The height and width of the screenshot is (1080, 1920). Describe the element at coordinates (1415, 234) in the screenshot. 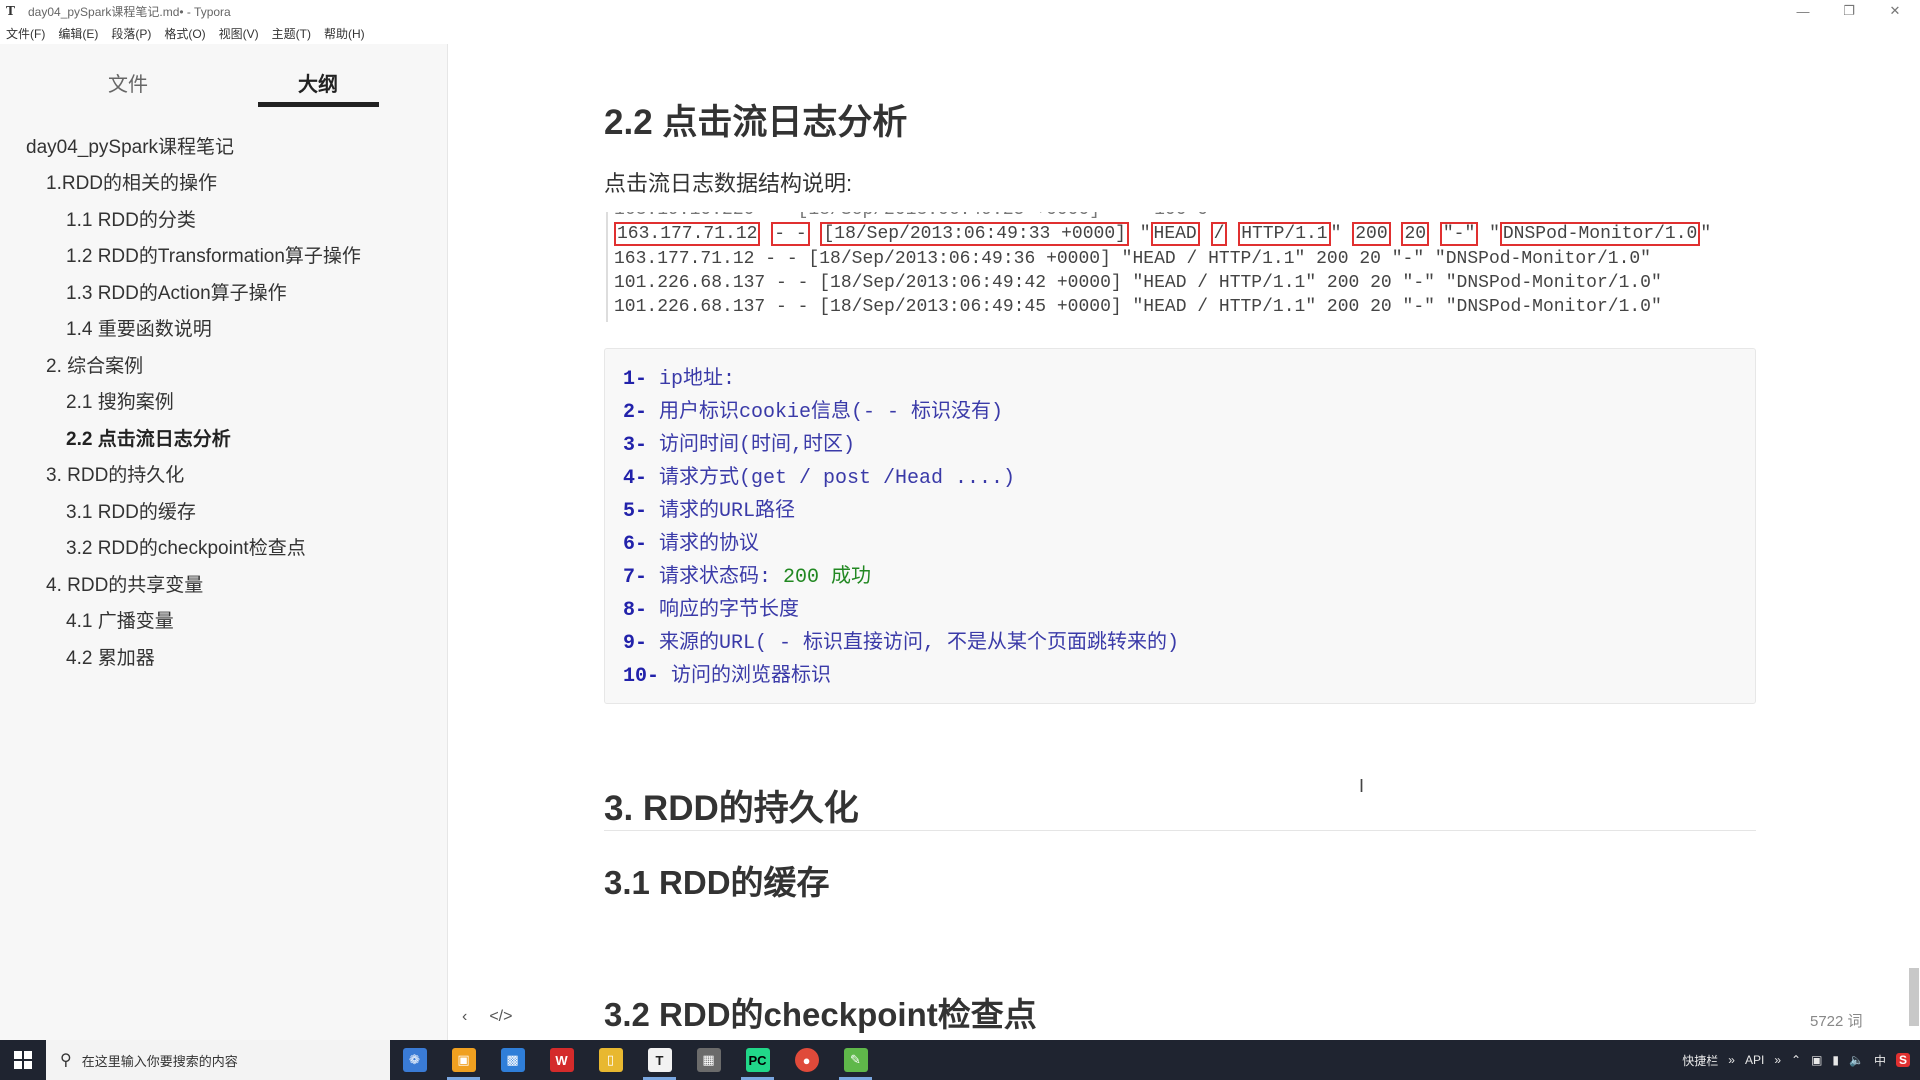

I see `log-size-box: 20` at that location.